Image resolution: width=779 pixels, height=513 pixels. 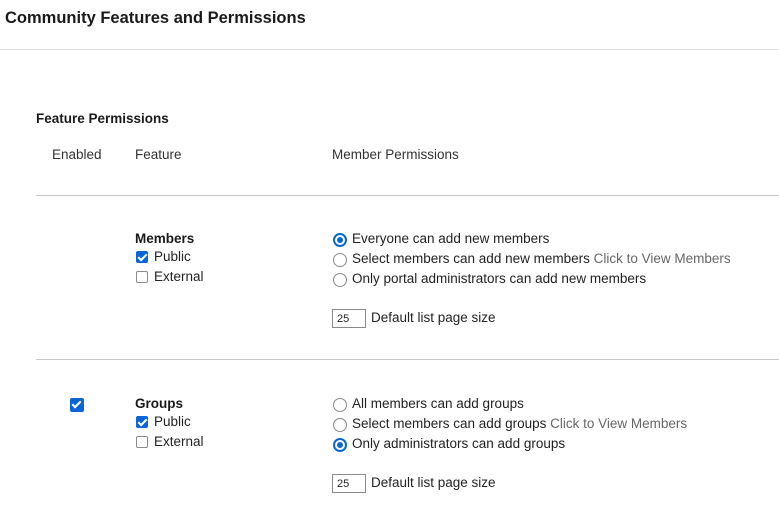 What do you see at coordinates (349, 483) in the screenshot?
I see `groups-page-size-input` at bounding box center [349, 483].